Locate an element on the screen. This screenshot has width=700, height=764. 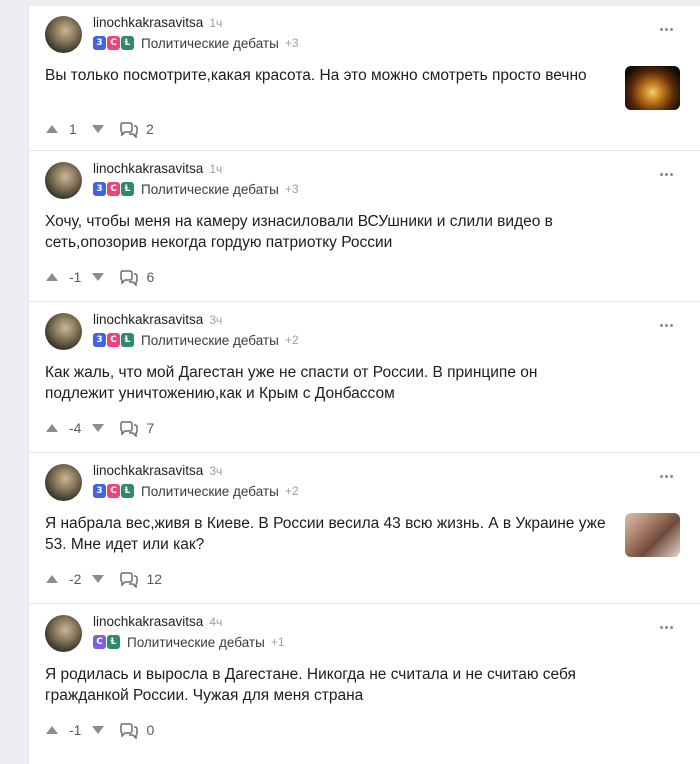
post-actions: -2 12 is located at coordinates (103, 579).